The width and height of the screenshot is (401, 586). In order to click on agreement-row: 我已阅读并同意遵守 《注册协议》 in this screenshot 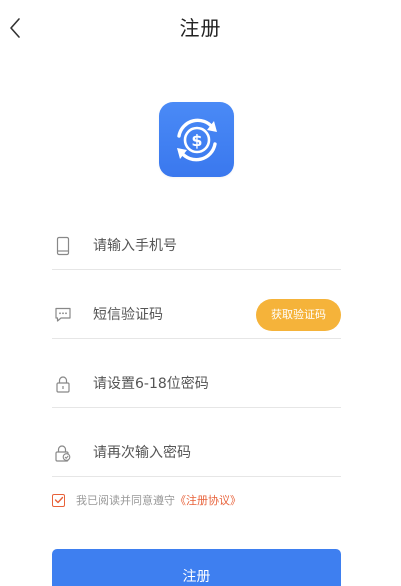, I will do `click(146, 500)`.